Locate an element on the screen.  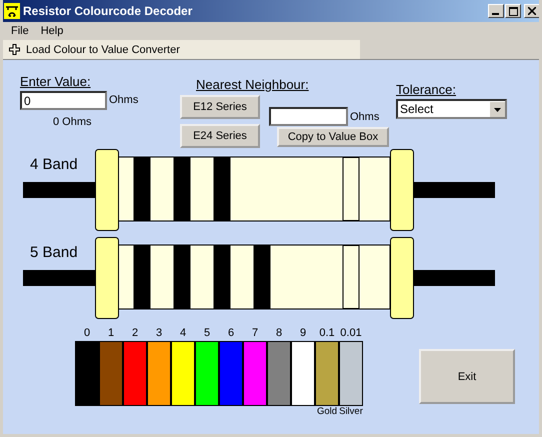
band-count-label: 5 Band is located at coordinates (54, 252).